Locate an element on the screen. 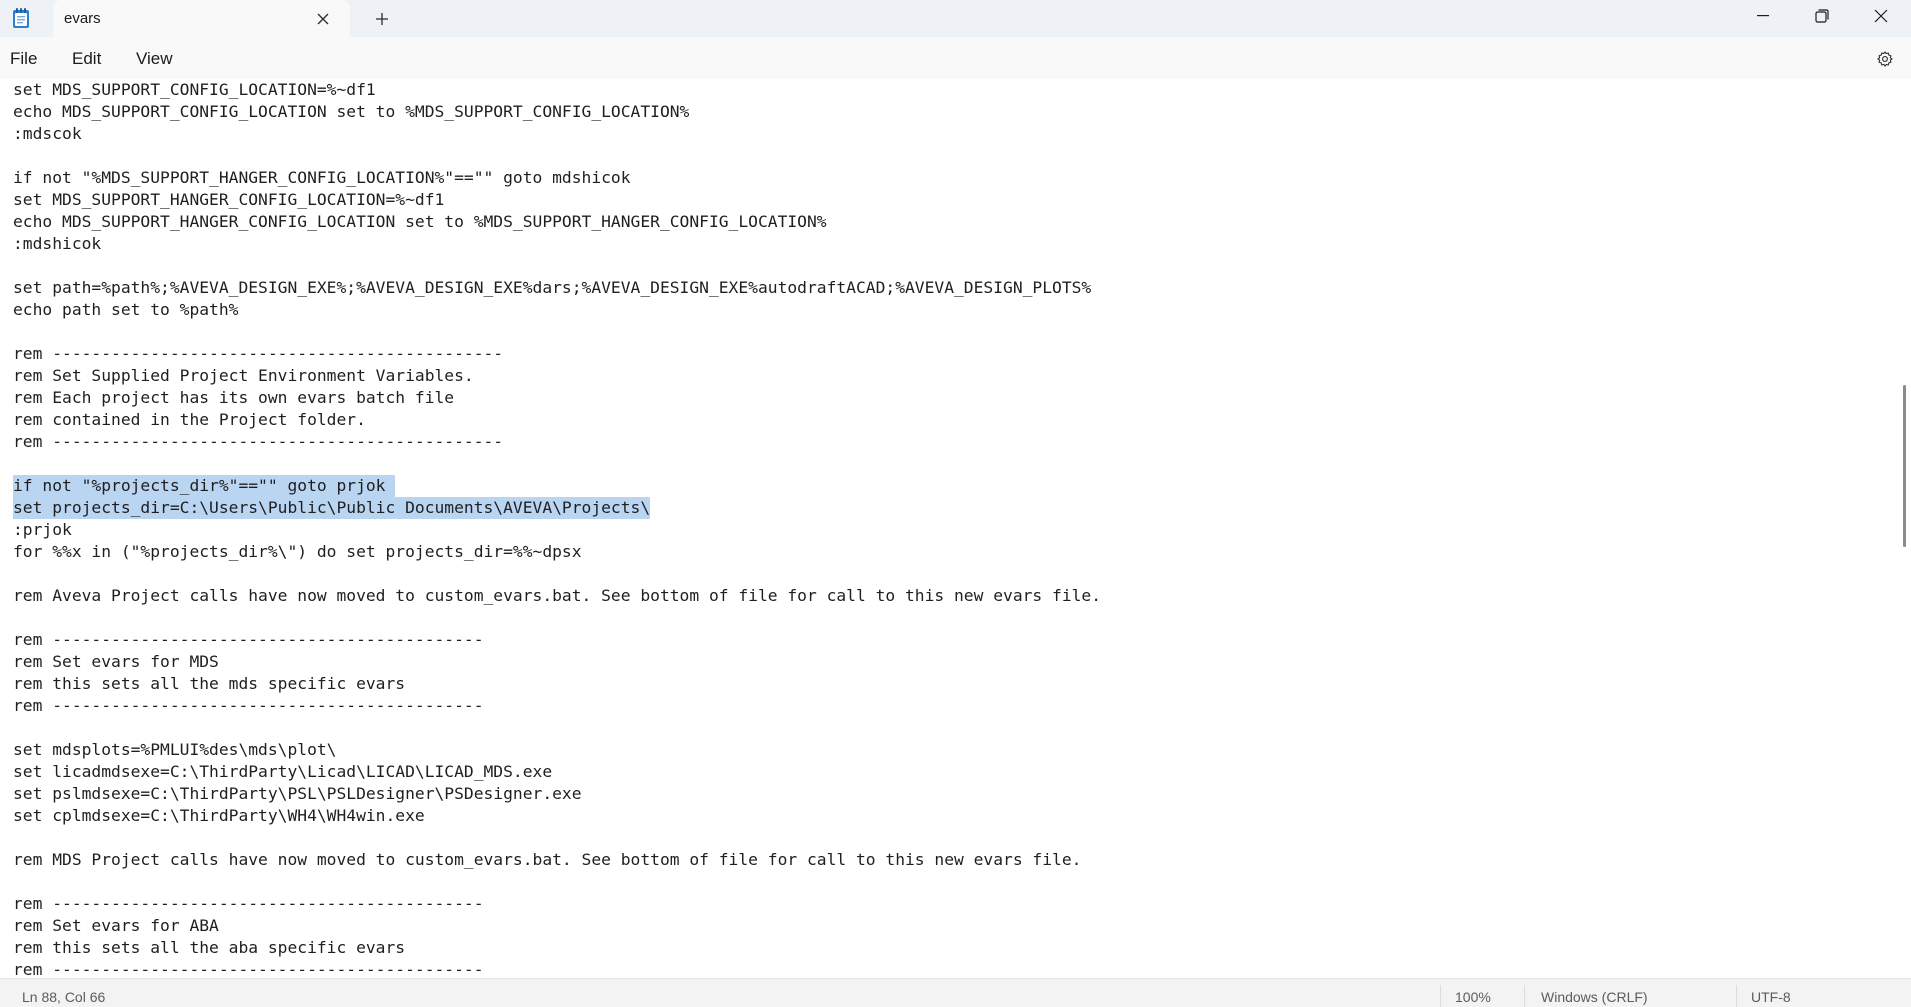 The width and height of the screenshot is (1911, 1007). line-text: rem Set evars for ABA is located at coordinates (116, 925).